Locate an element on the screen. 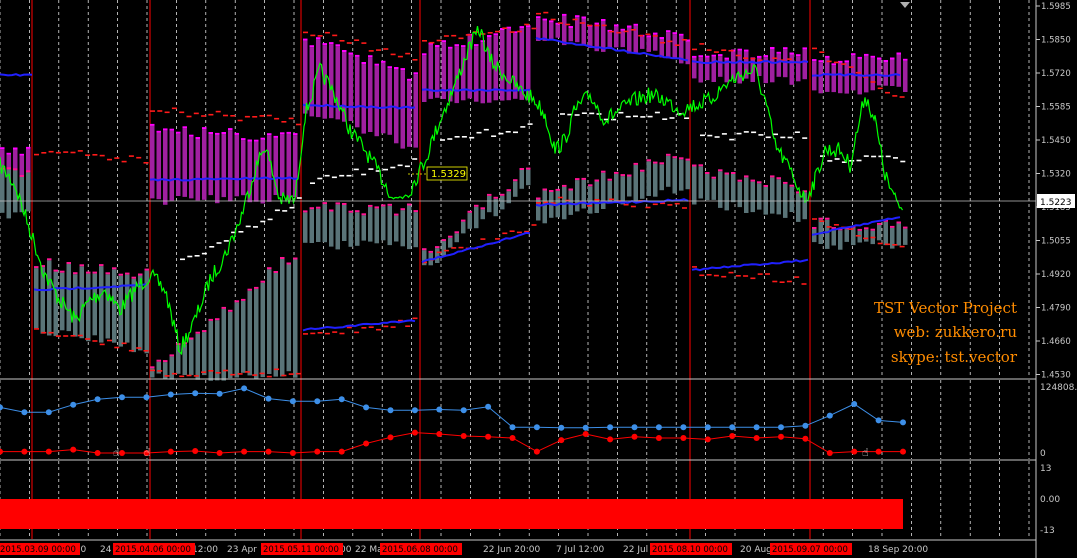 This screenshot has width=1077, height=558. ind1-zero-label: 0 is located at coordinates (1043, 454).